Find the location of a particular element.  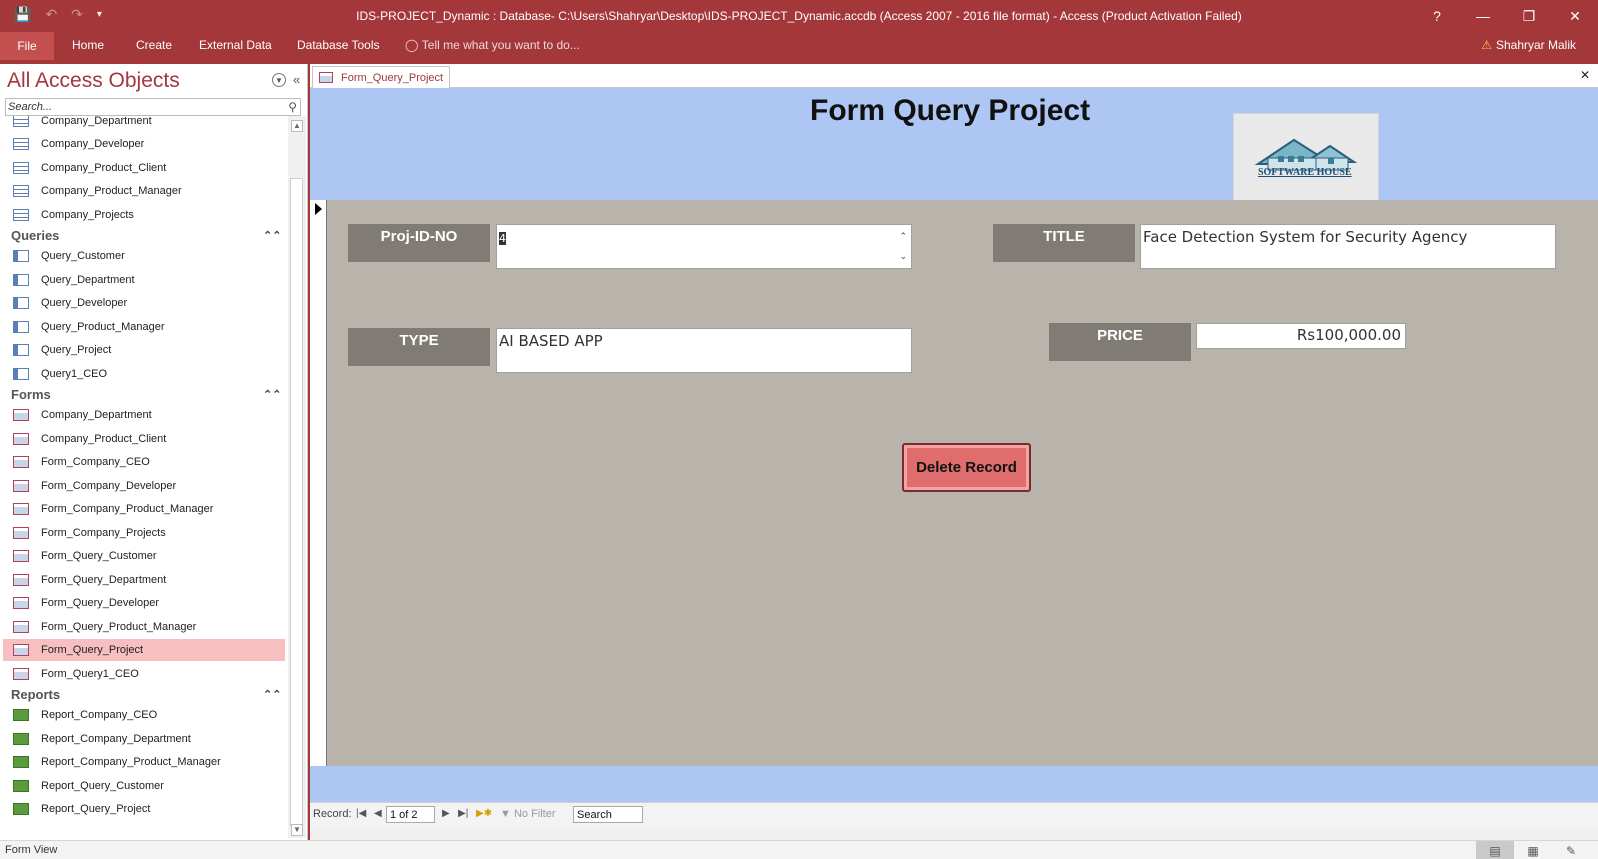

nav-item-query: Query1_CEO is located at coordinates (144, 374).